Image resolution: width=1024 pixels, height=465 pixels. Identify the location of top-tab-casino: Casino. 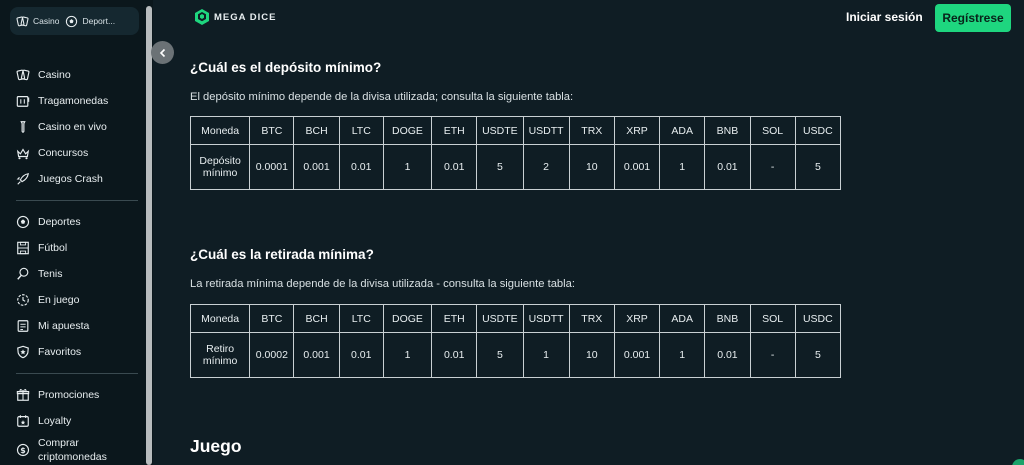
(37, 21).